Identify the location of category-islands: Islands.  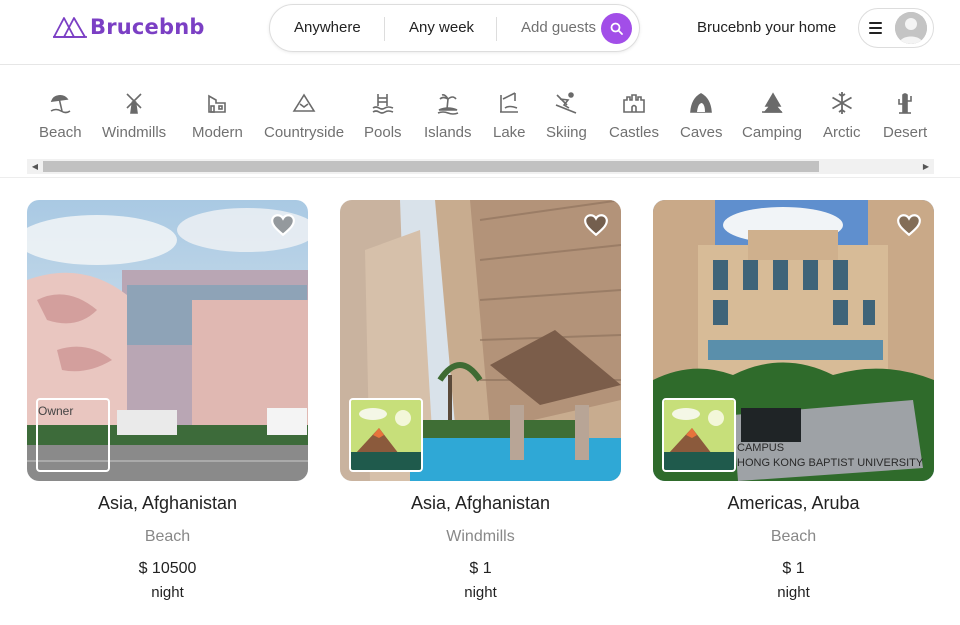
(448, 115).